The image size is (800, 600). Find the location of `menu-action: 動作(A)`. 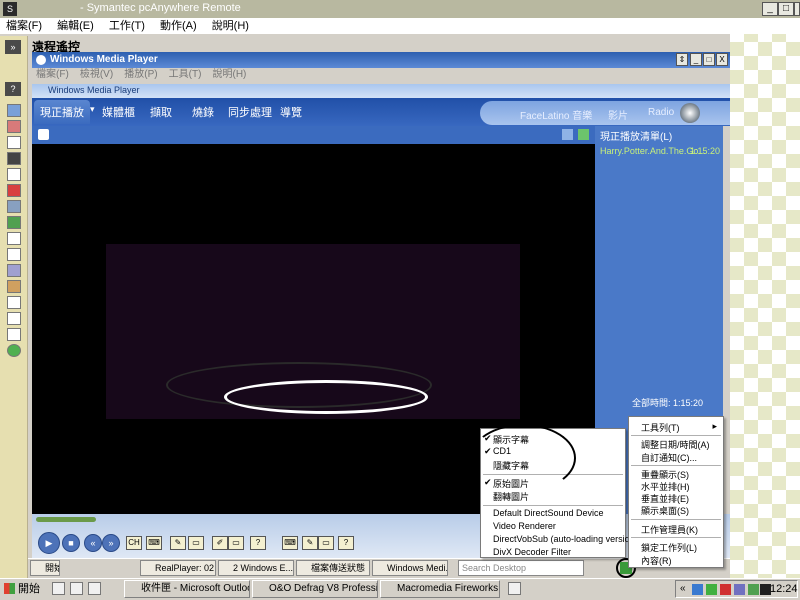

menu-action: 動作(A) is located at coordinates (178, 26).